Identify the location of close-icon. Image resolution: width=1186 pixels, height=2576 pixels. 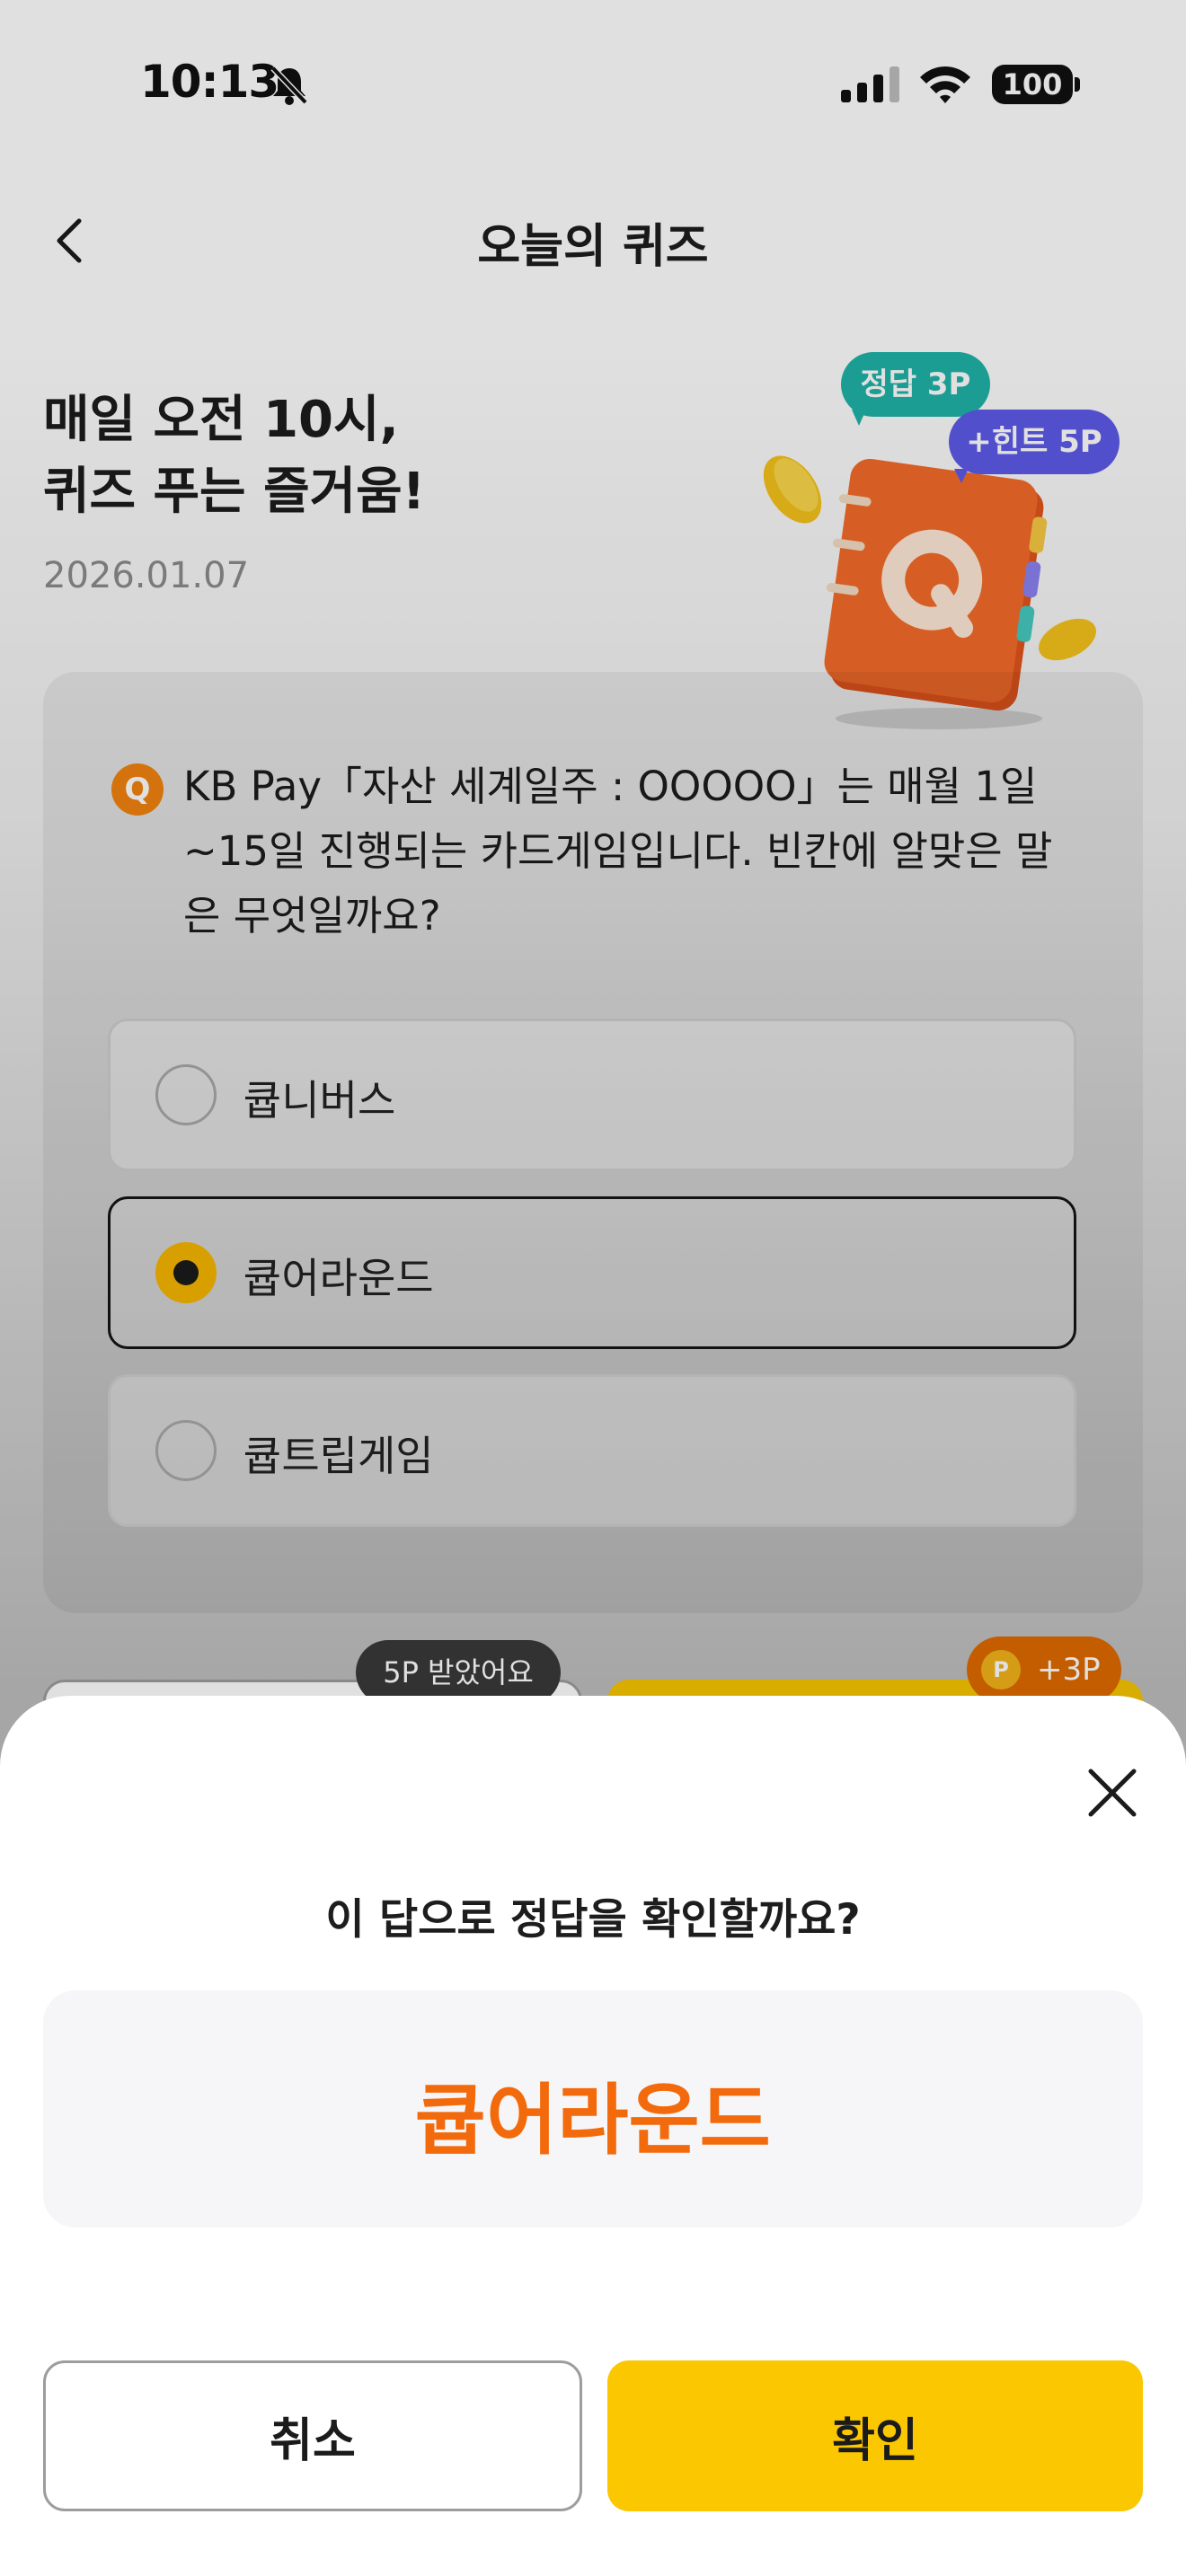
(1112, 1792).